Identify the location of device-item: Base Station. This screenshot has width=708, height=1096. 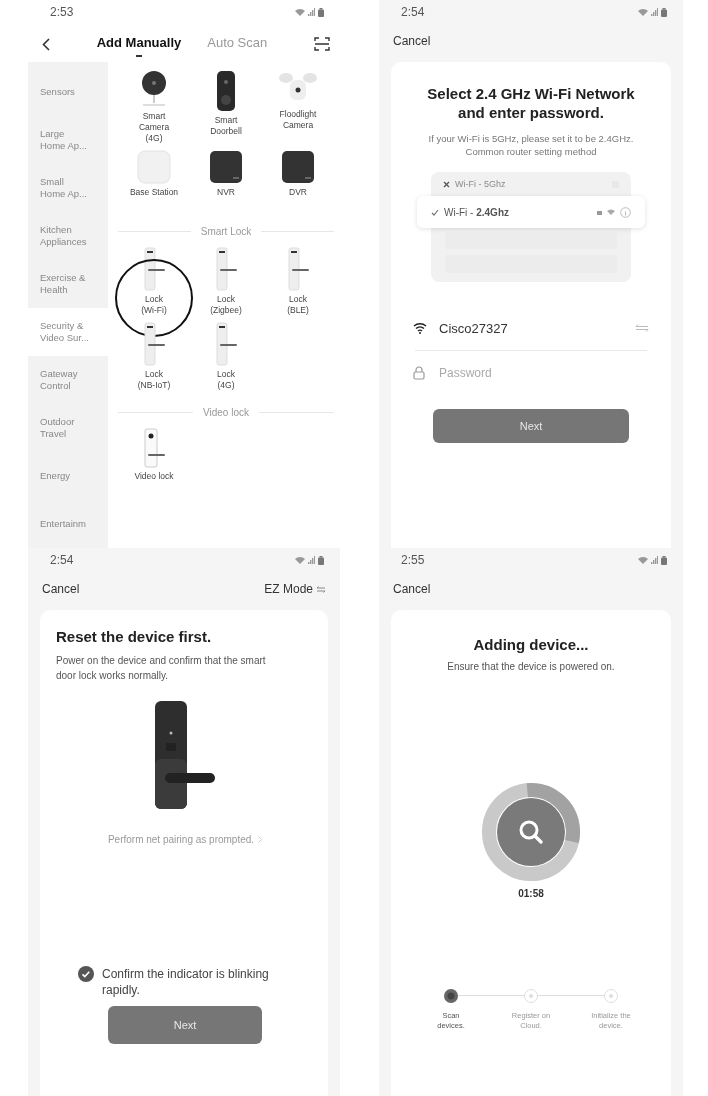
(154, 180).